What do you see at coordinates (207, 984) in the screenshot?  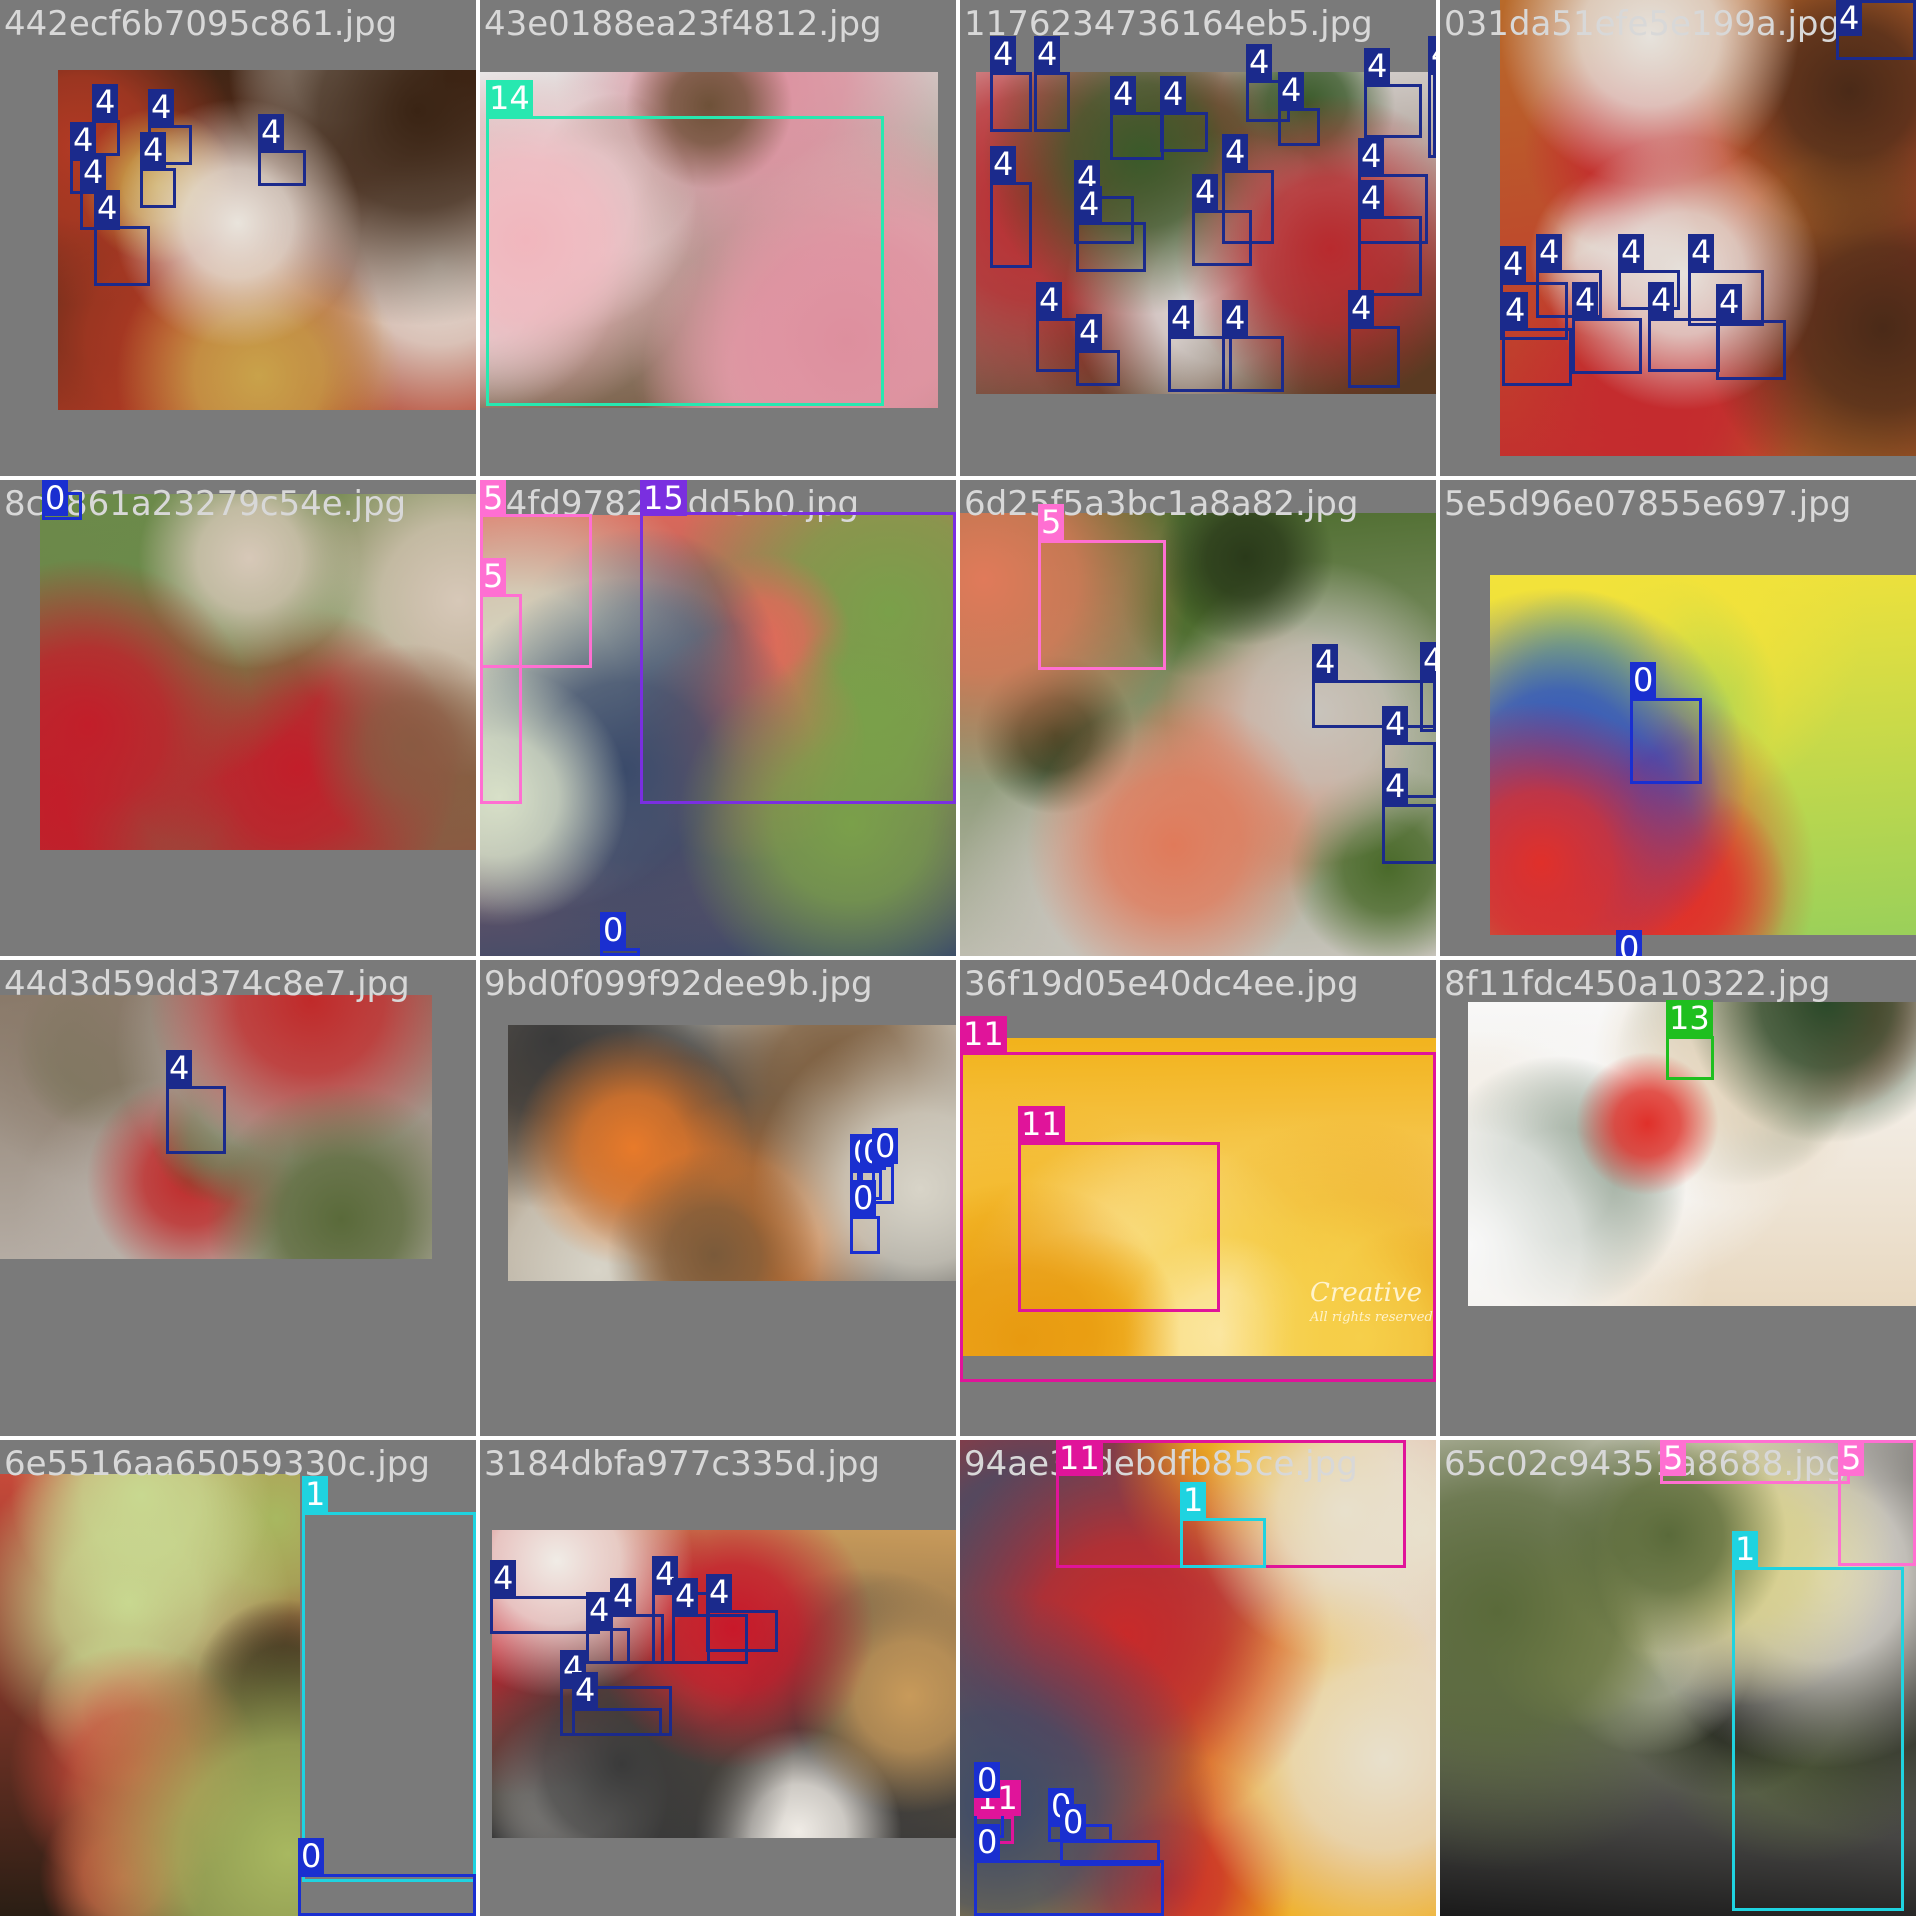 I see `tile-filename: 44d3d59dd374c8e7.jpg` at bounding box center [207, 984].